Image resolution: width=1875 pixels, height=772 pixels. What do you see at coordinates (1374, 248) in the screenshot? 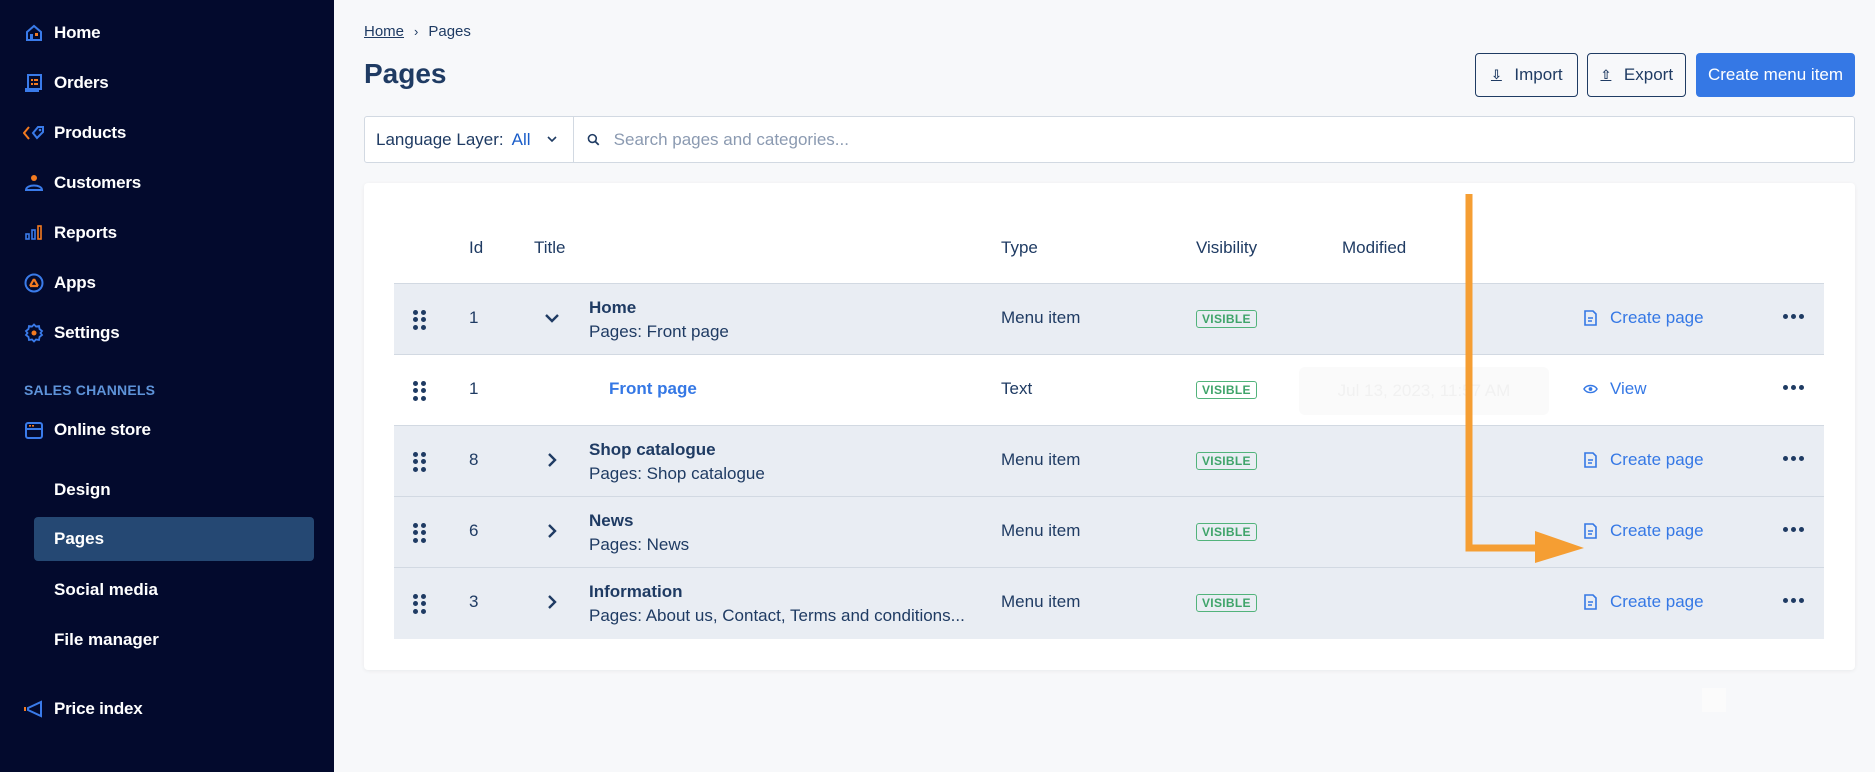
I see `column-header-modified: Modified` at bounding box center [1374, 248].